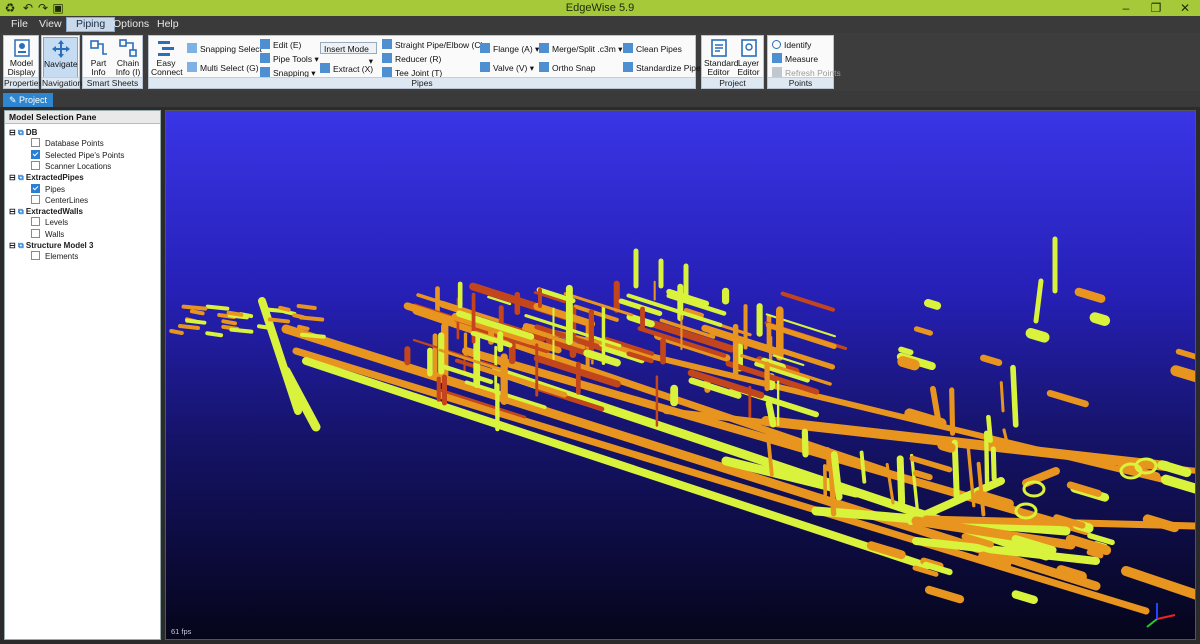 This screenshot has width=1200, height=644. Describe the element at coordinates (28, 100) in the screenshot. I see `tab-project: ✎ Project` at that location.